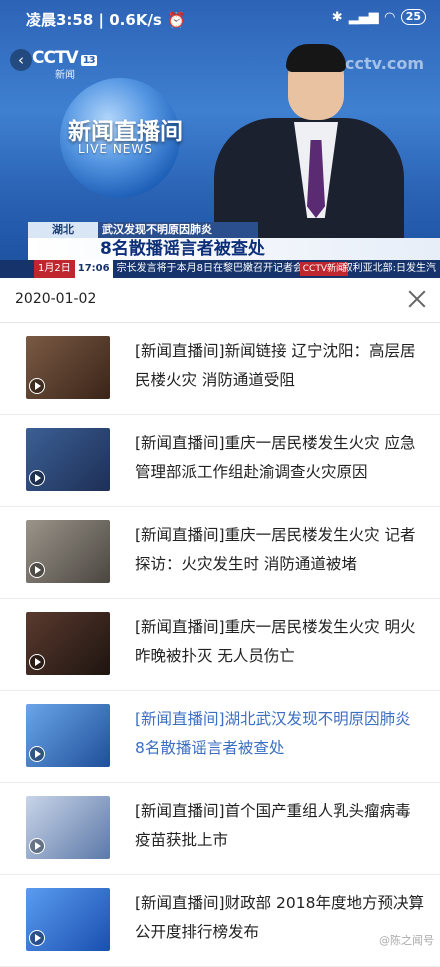 The image size is (440, 967). Describe the element at coordinates (389, 268) in the screenshot. I see `ticker-right-text: 叙利亚北部:日发生汽` at that location.